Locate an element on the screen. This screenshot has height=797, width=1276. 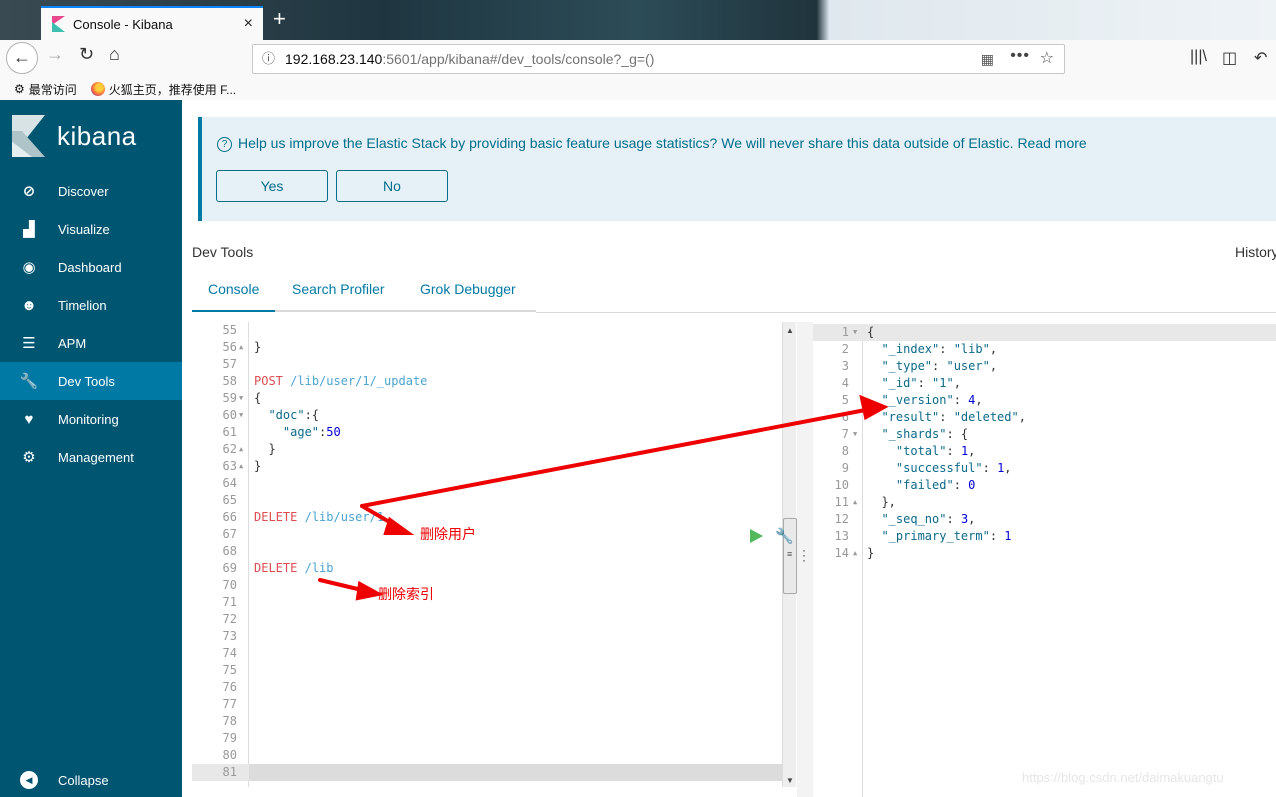
yes-button: Yes is located at coordinates (272, 186).